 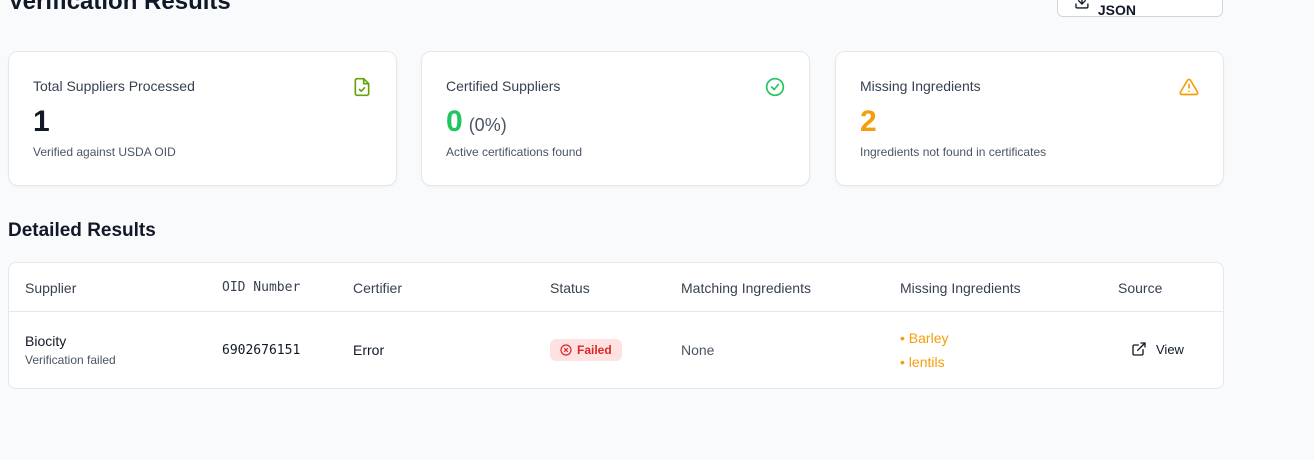 I want to click on column-header-source: Source, so click(x=1140, y=288).